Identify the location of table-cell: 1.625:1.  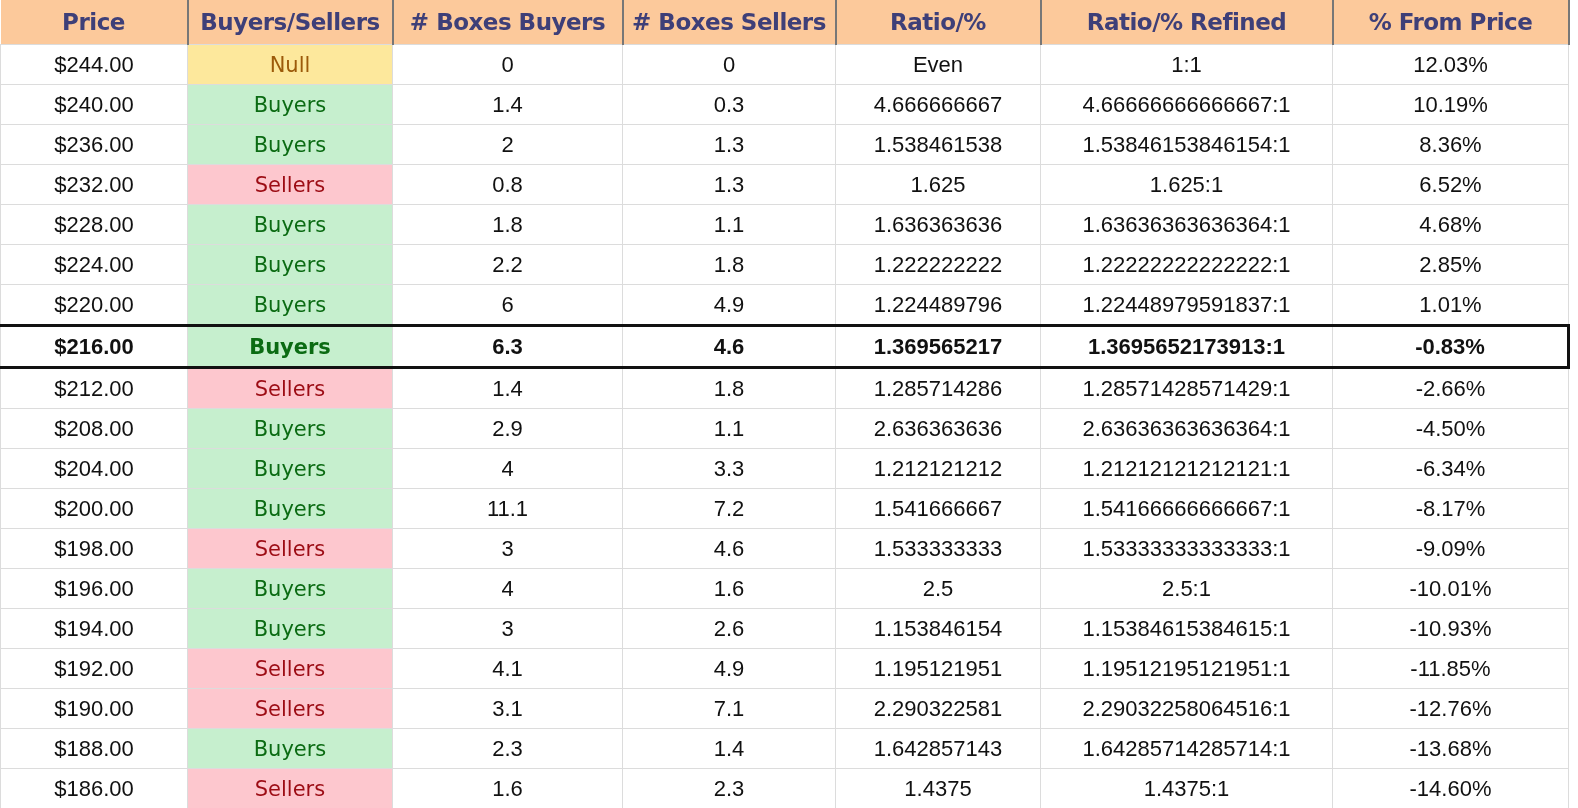
(1186, 184).